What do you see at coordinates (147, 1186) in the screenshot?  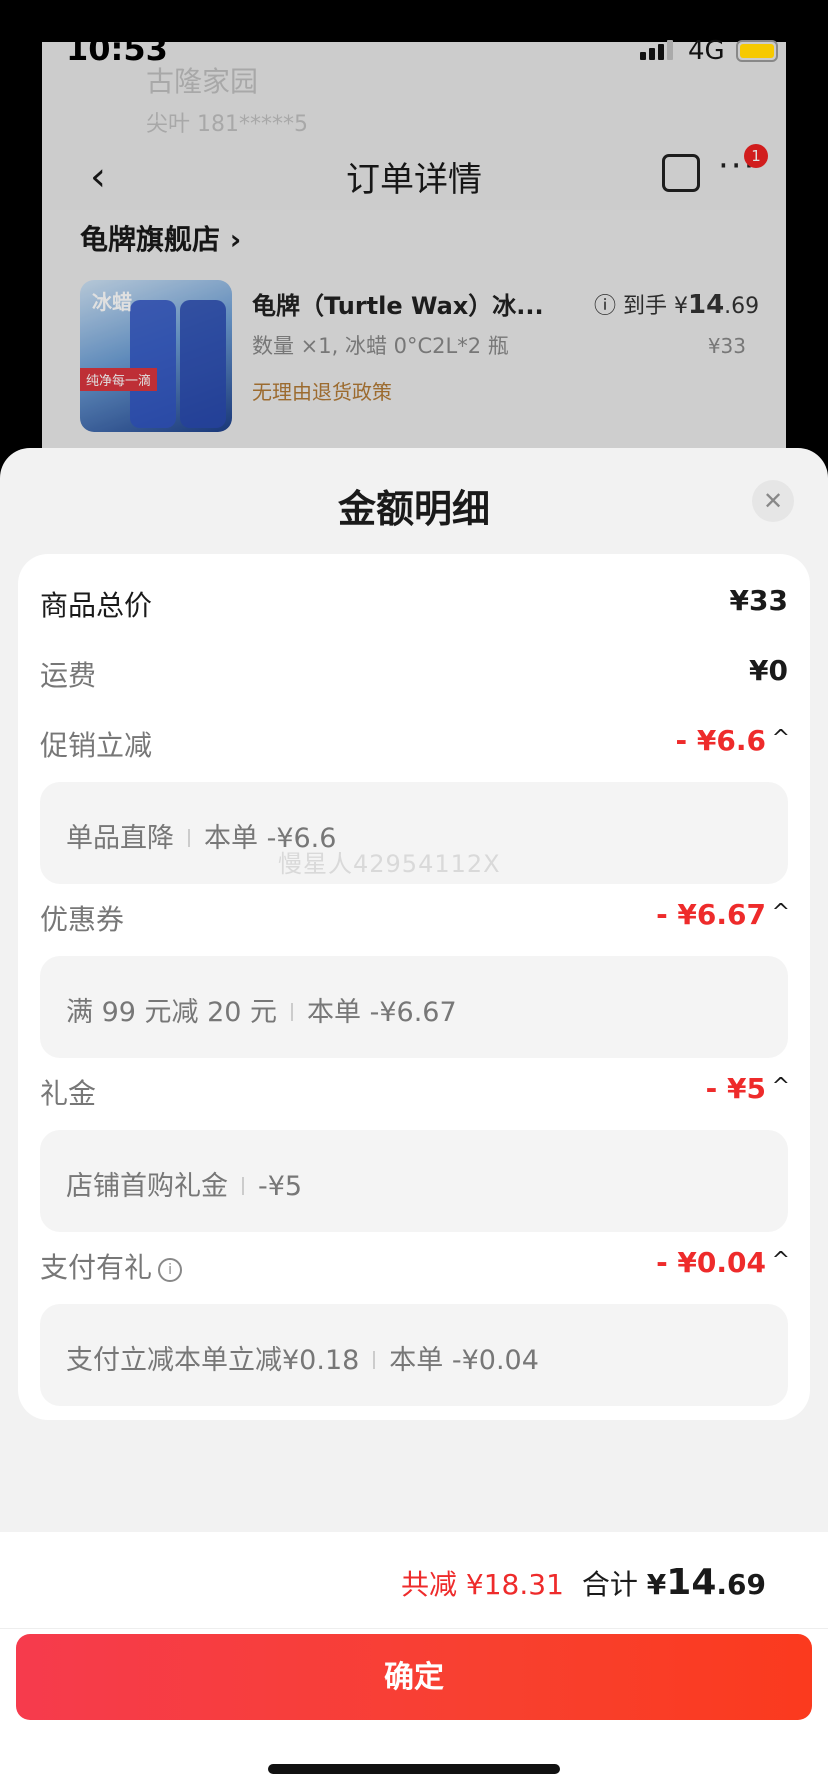 I see `gift-detail-name: 店铺首购礼金` at bounding box center [147, 1186].